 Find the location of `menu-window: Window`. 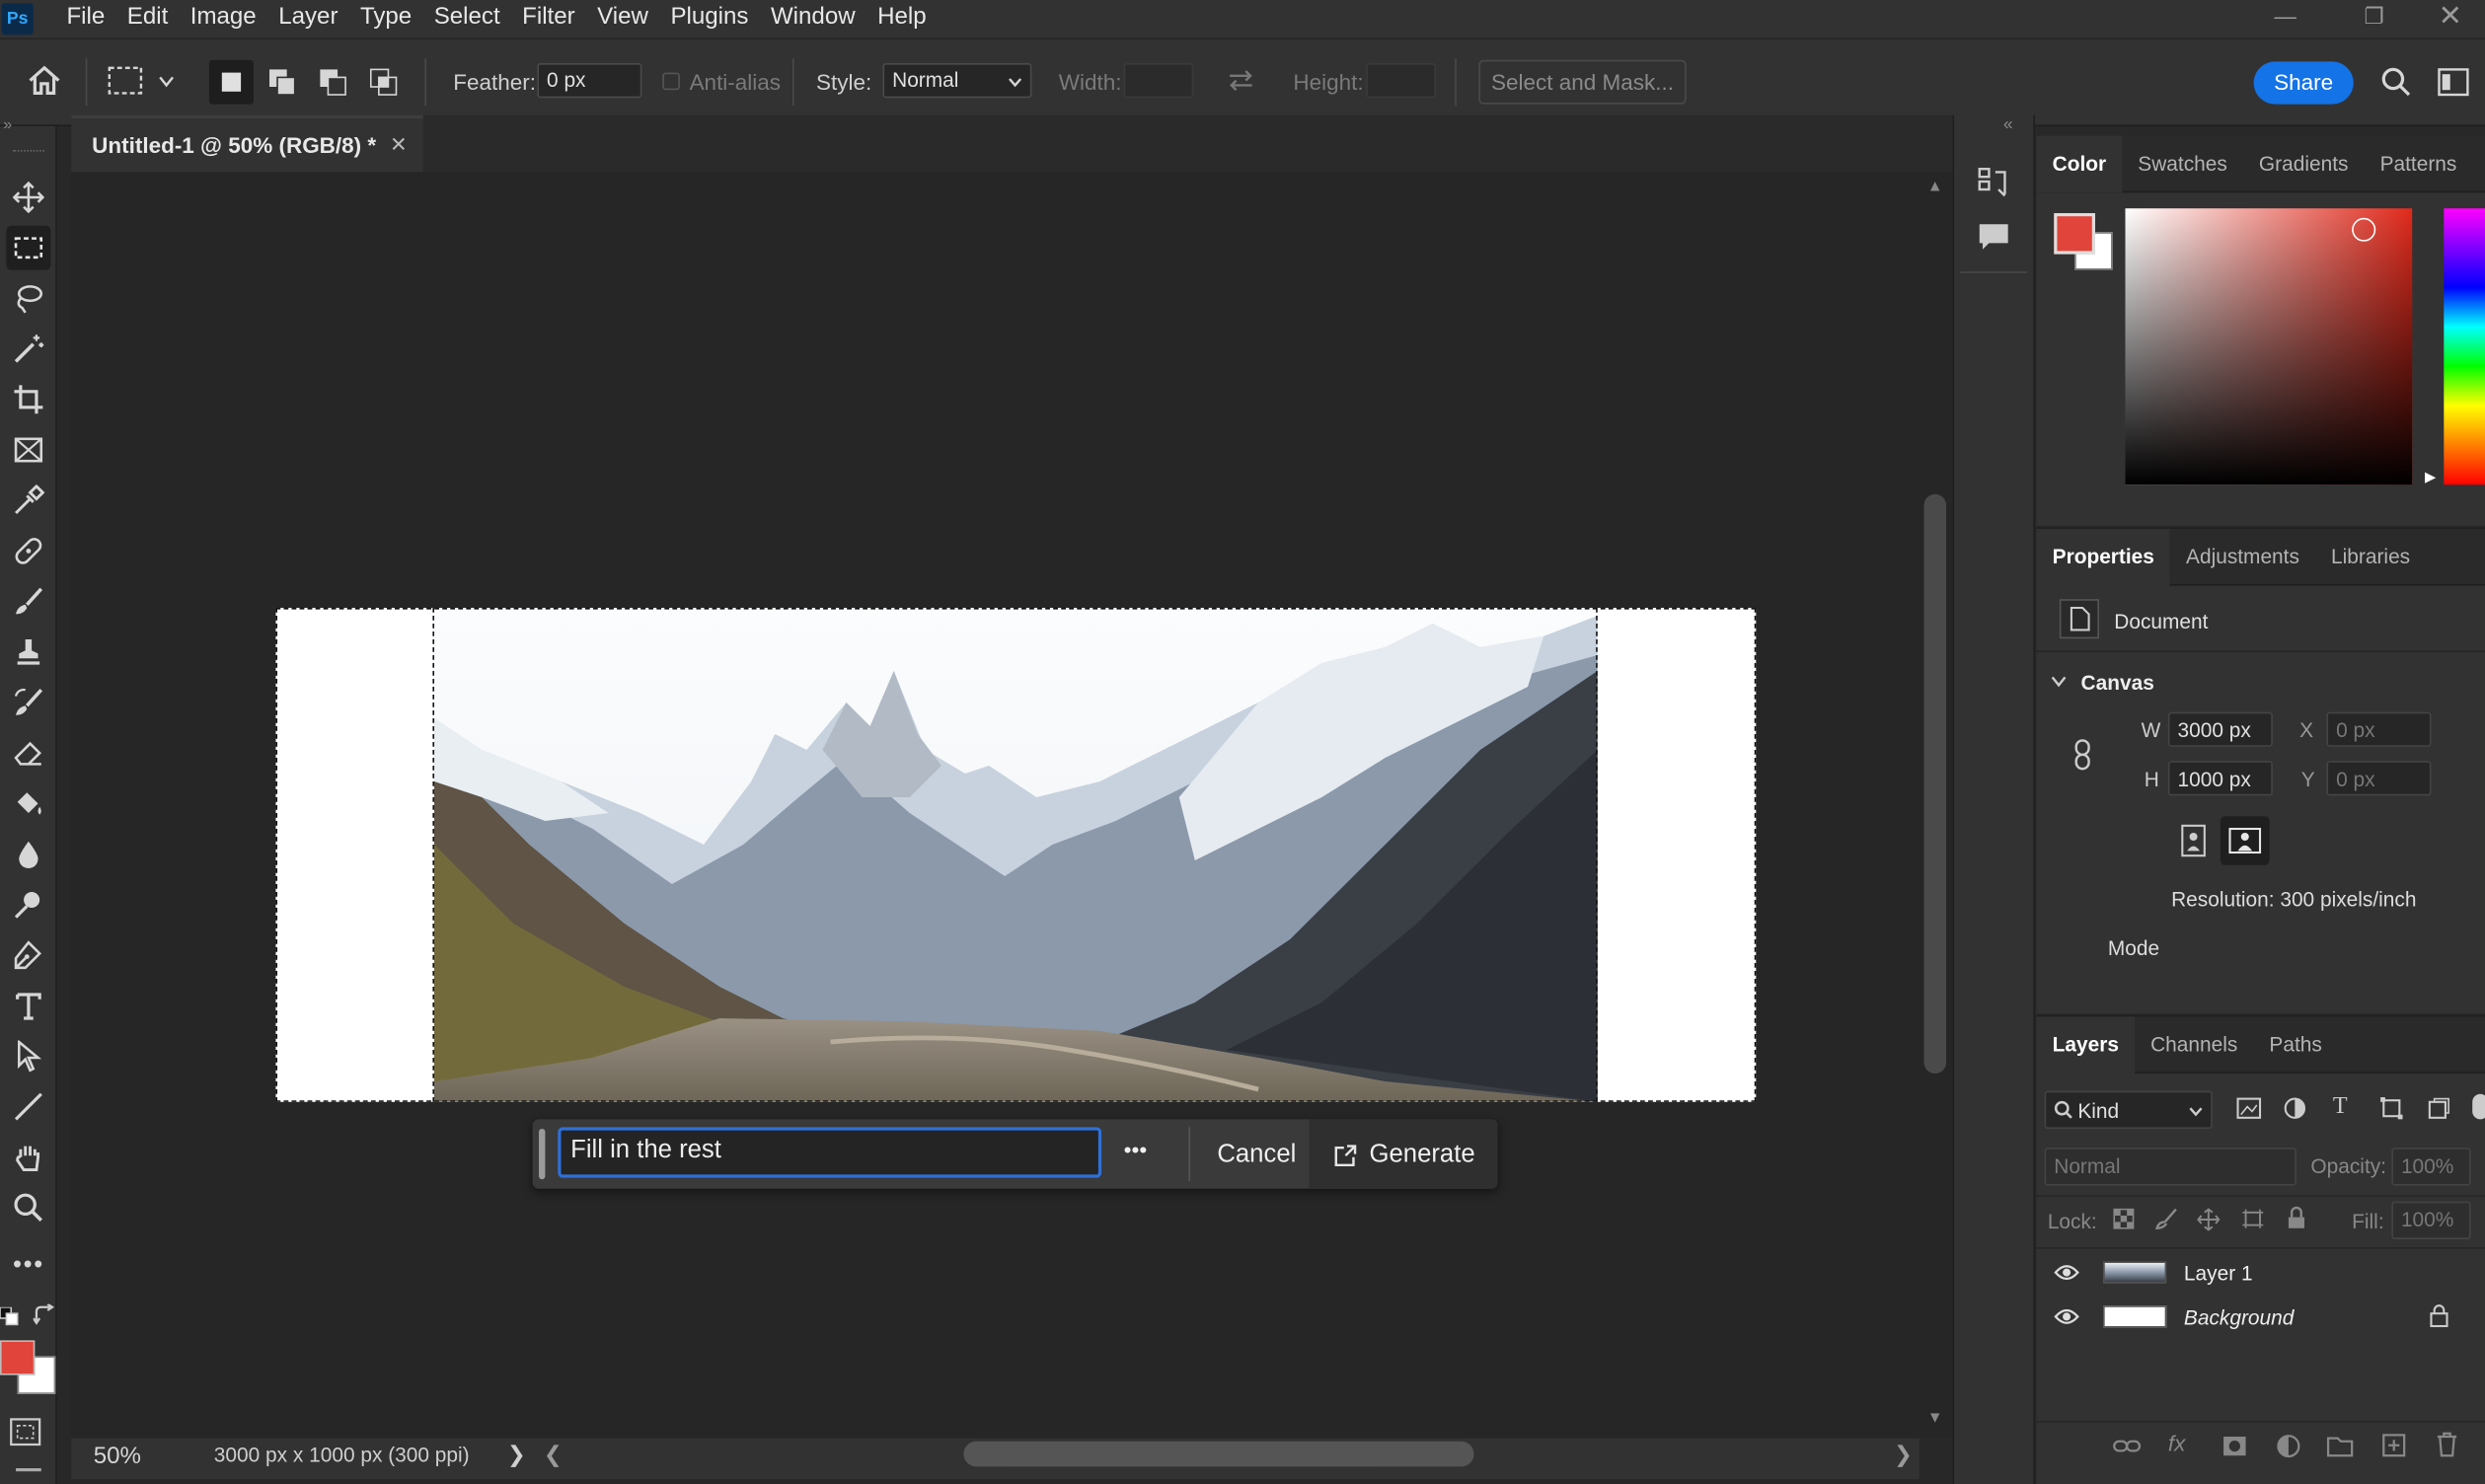

menu-window: Window is located at coordinates (813, 18).